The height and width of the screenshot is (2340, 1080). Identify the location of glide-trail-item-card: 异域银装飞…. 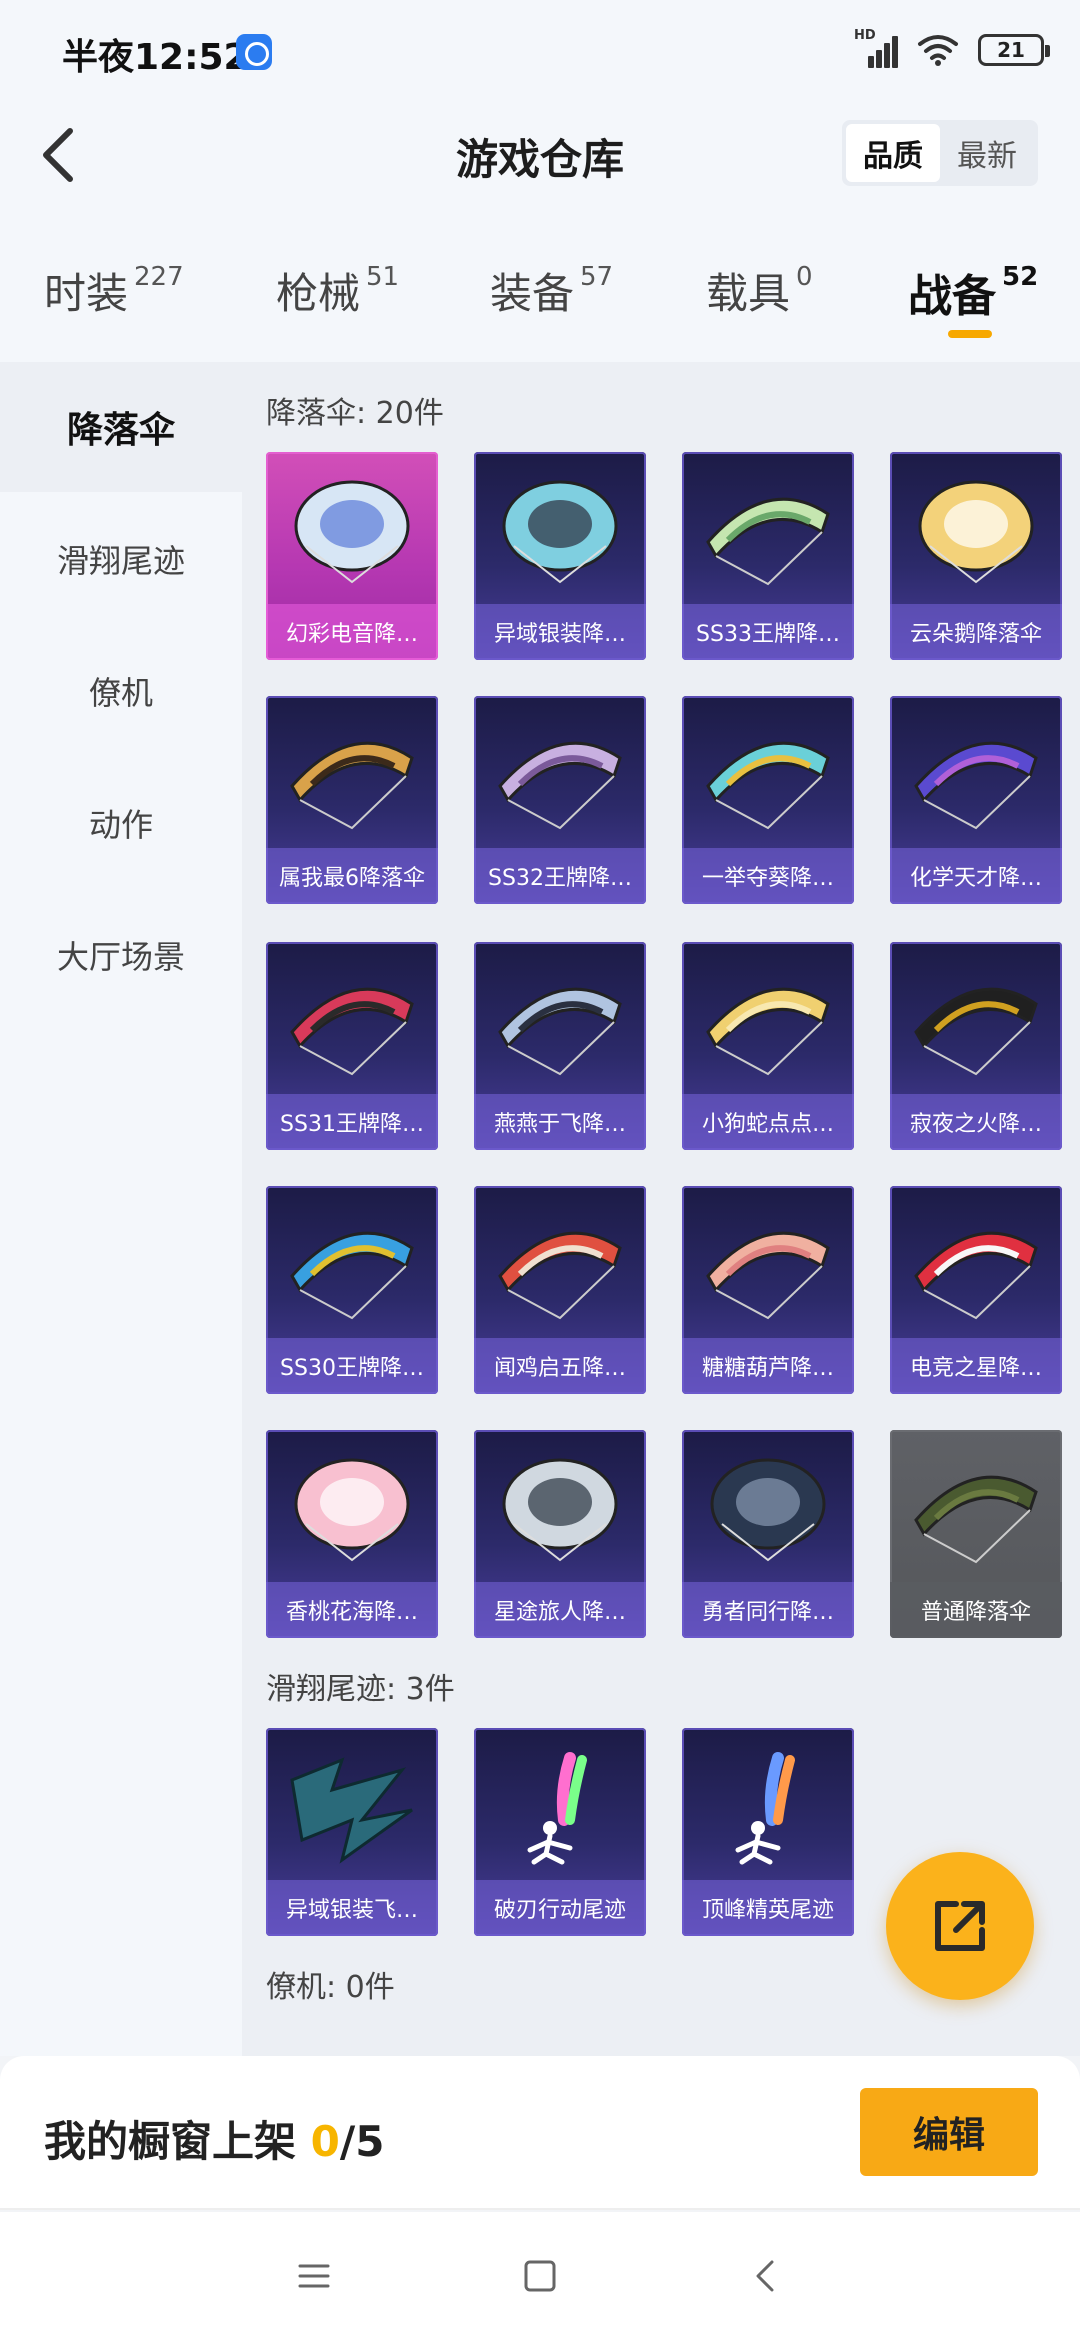
(352, 1832).